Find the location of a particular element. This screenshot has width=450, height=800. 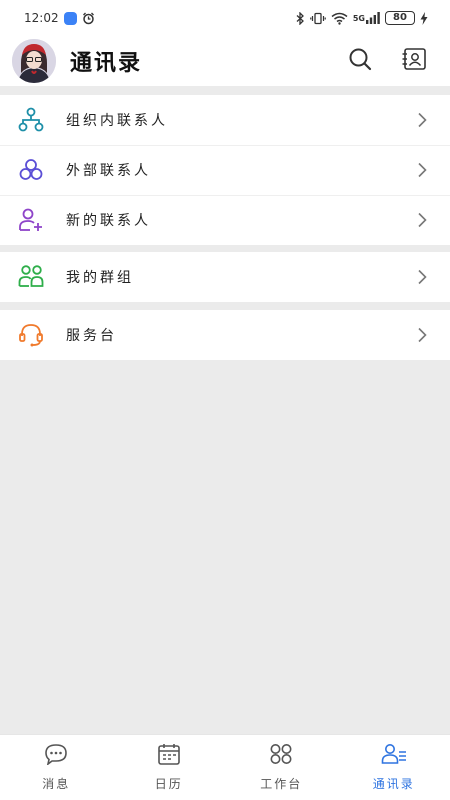

app-header: 通讯录 is located at coordinates (225, 61).